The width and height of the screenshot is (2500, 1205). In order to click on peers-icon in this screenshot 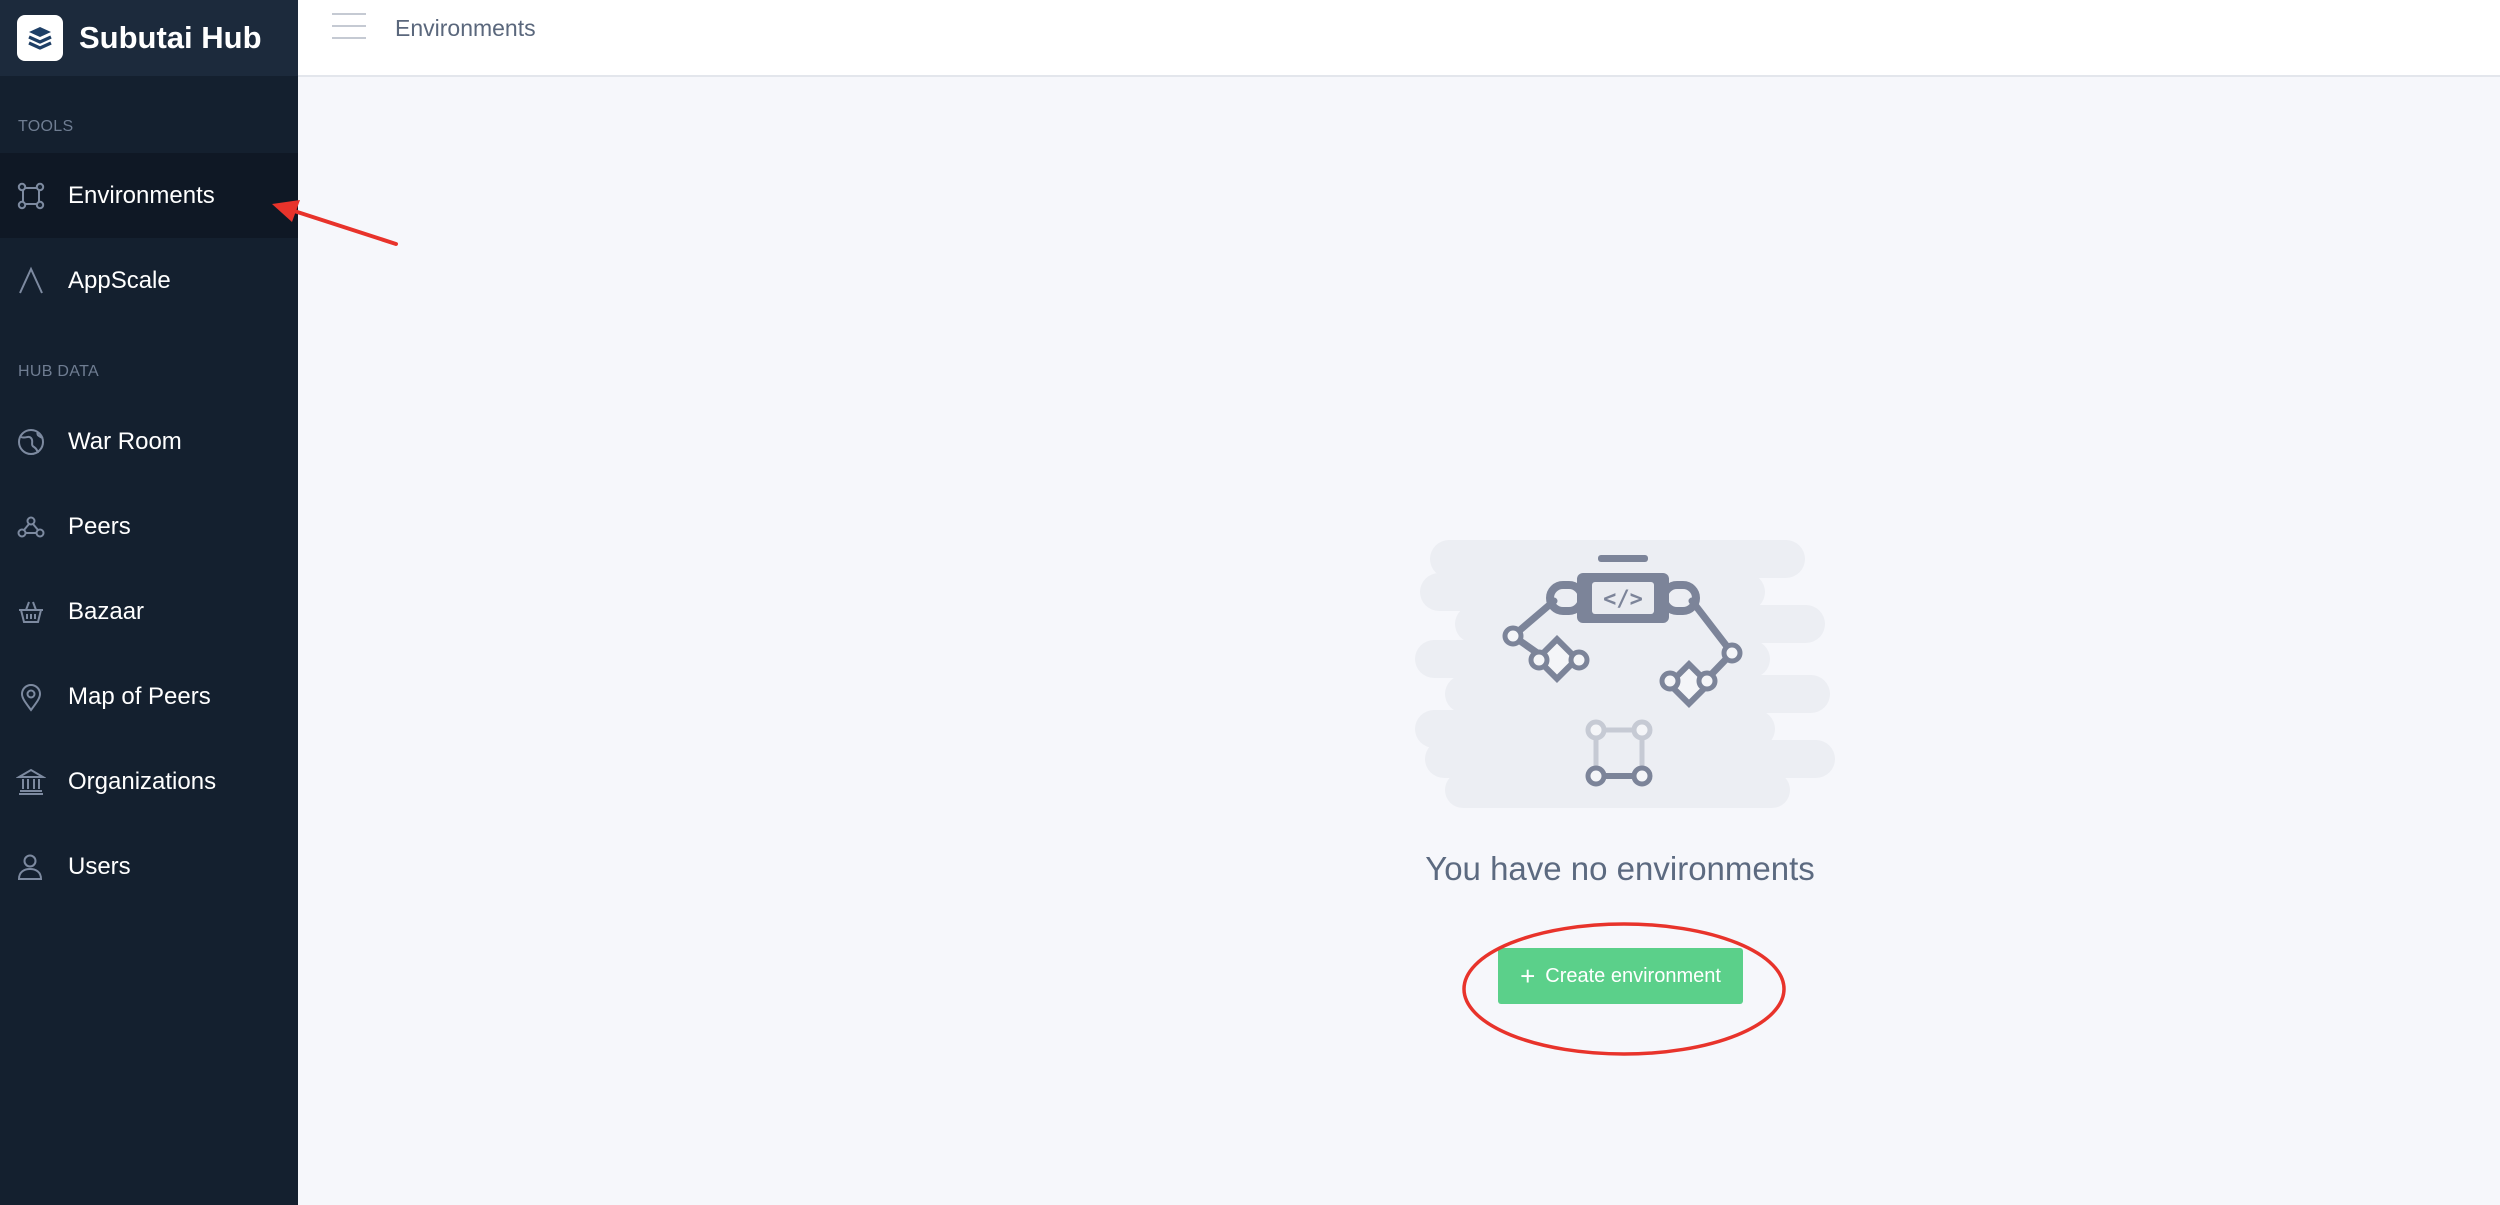, I will do `click(31, 527)`.